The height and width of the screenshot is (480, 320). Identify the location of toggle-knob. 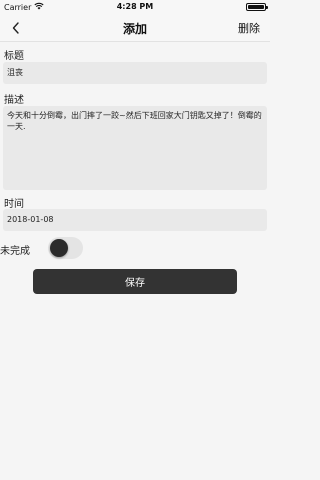
(59, 248).